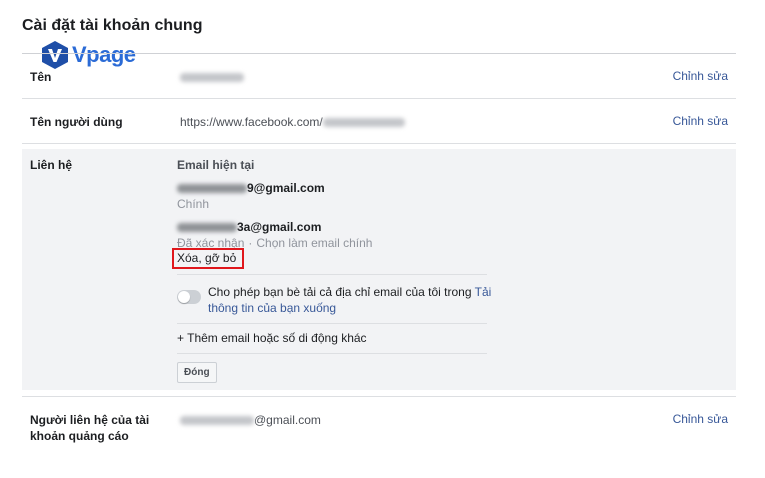 The height and width of the screenshot is (478, 765). What do you see at coordinates (251, 122) in the screenshot?
I see `username-url: https://www.facebook.com/` at bounding box center [251, 122].